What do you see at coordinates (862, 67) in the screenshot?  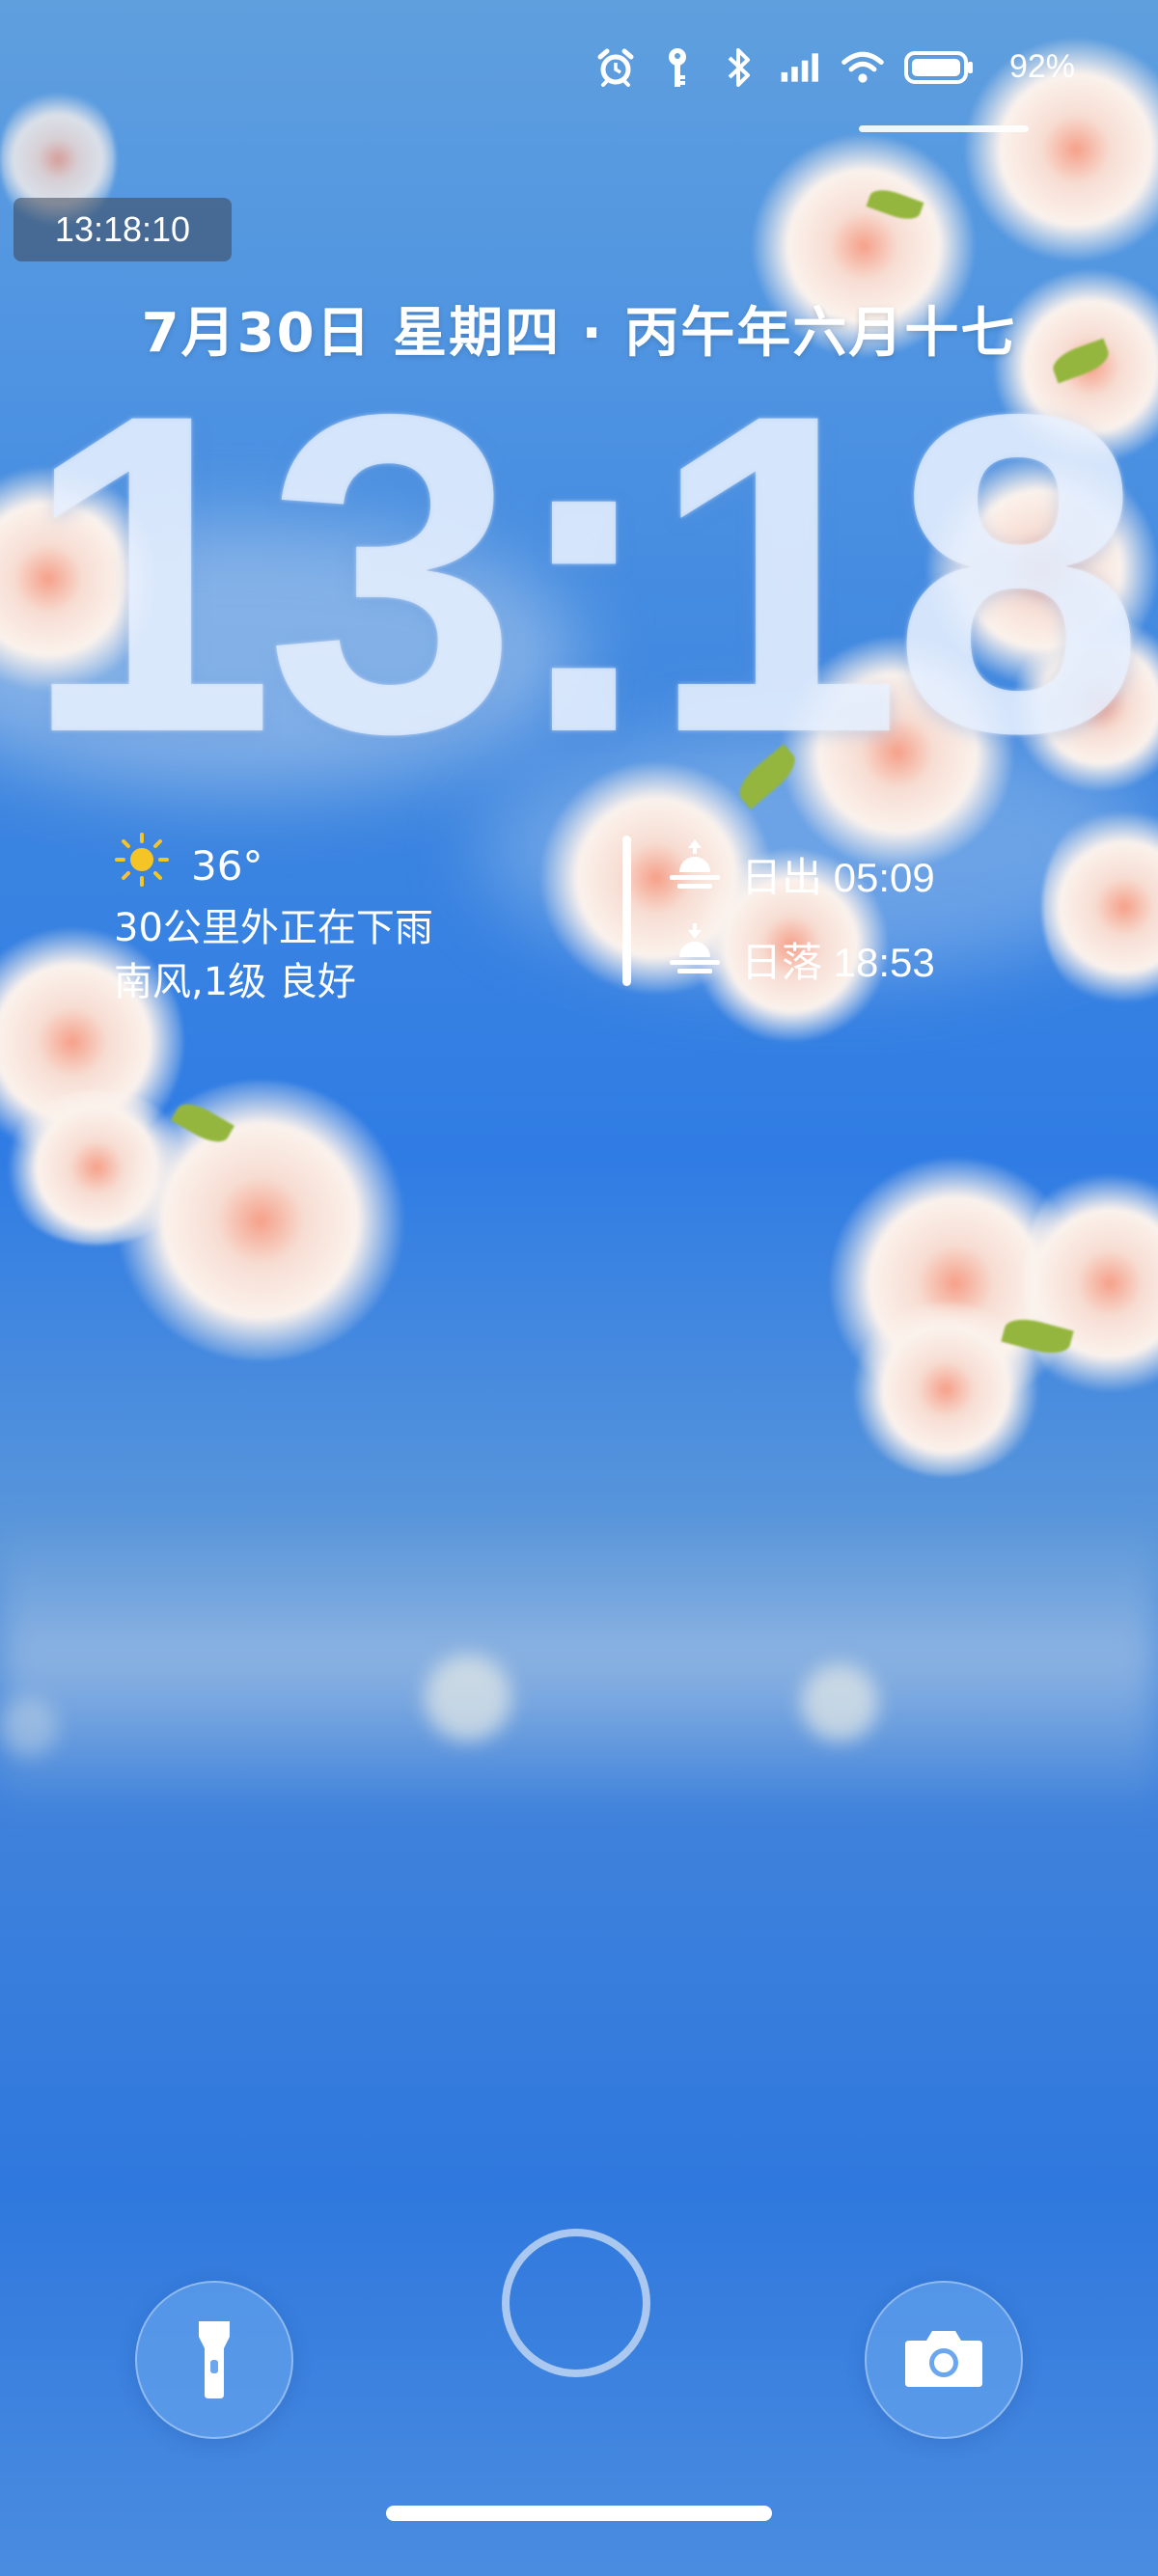 I see `wifi-icon` at bounding box center [862, 67].